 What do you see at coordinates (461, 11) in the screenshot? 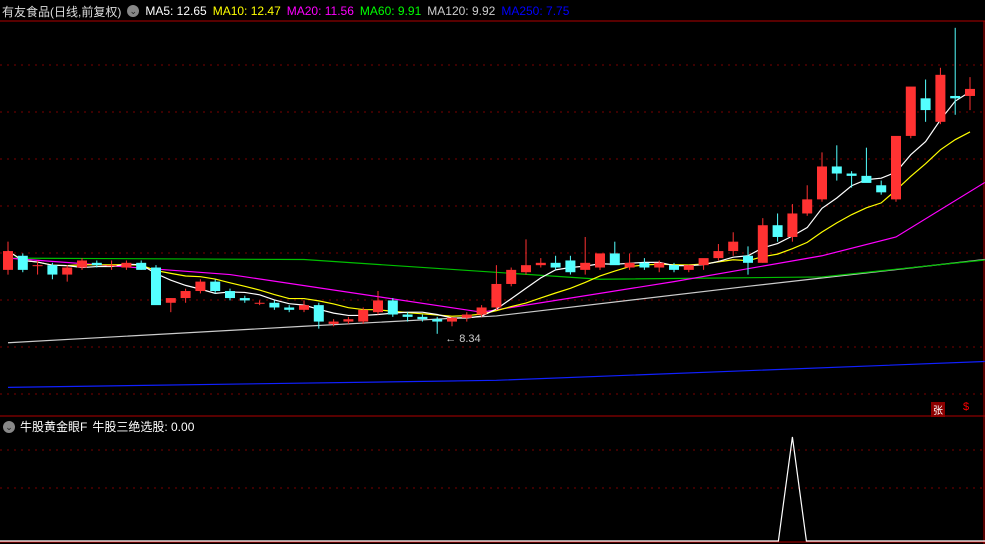
I see `ma120-label: MA120: 9.92` at bounding box center [461, 11].